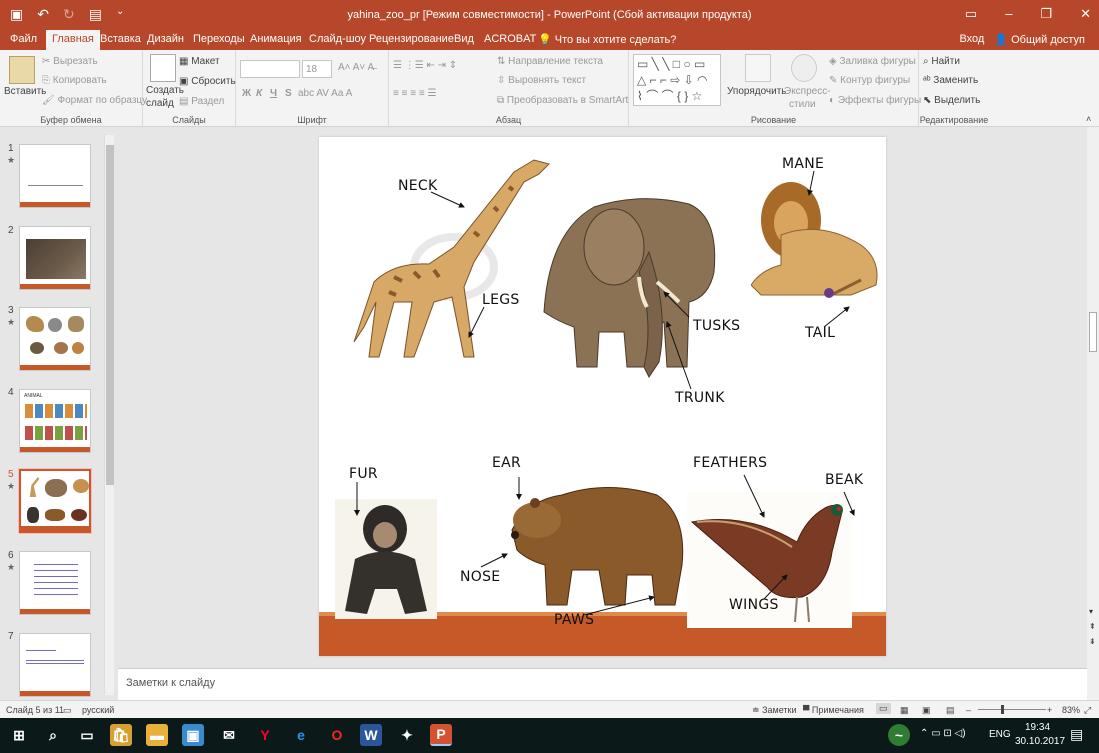 The image size is (1099, 753). What do you see at coordinates (201, 101) in the screenshot?
I see `section-button: ▤ Раздел` at bounding box center [201, 101].